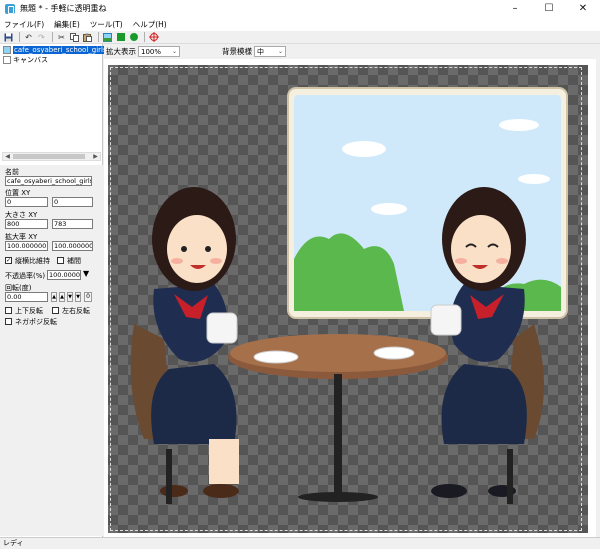 This screenshot has width=600, height=549. I want to click on scale-y-field: 100.000000, so click(72, 246).